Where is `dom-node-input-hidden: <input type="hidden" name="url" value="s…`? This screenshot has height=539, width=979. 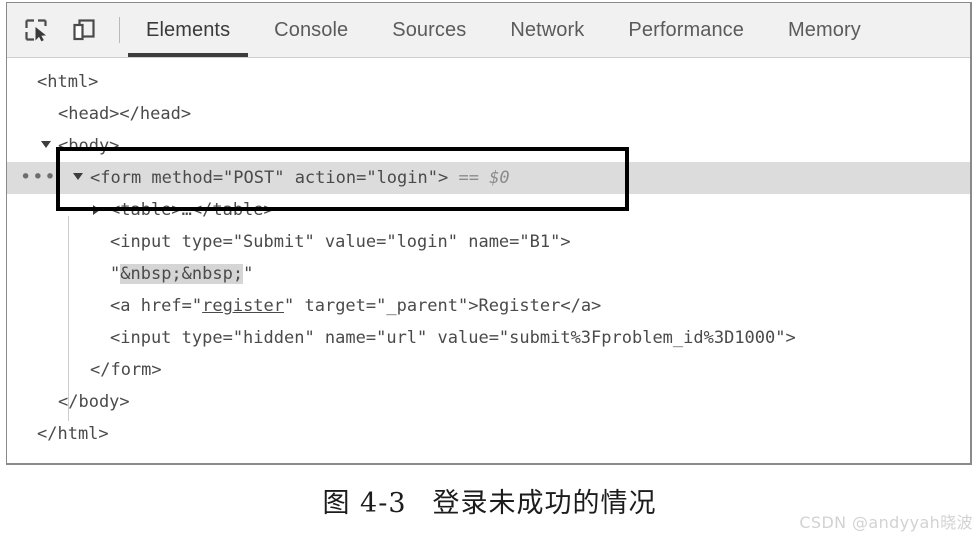 dom-node-input-hidden: <input type="hidden" name="url" value="s… is located at coordinates (453, 338).